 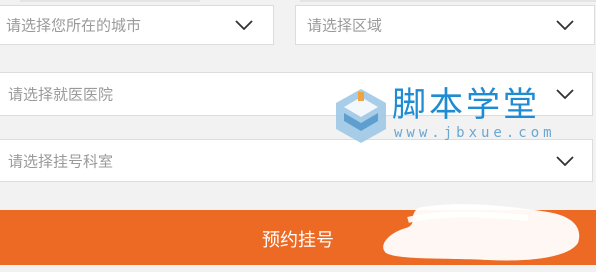 What do you see at coordinates (61, 94) in the screenshot?
I see `hospital-select-placeholder: 请选择就医医院` at bounding box center [61, 94].